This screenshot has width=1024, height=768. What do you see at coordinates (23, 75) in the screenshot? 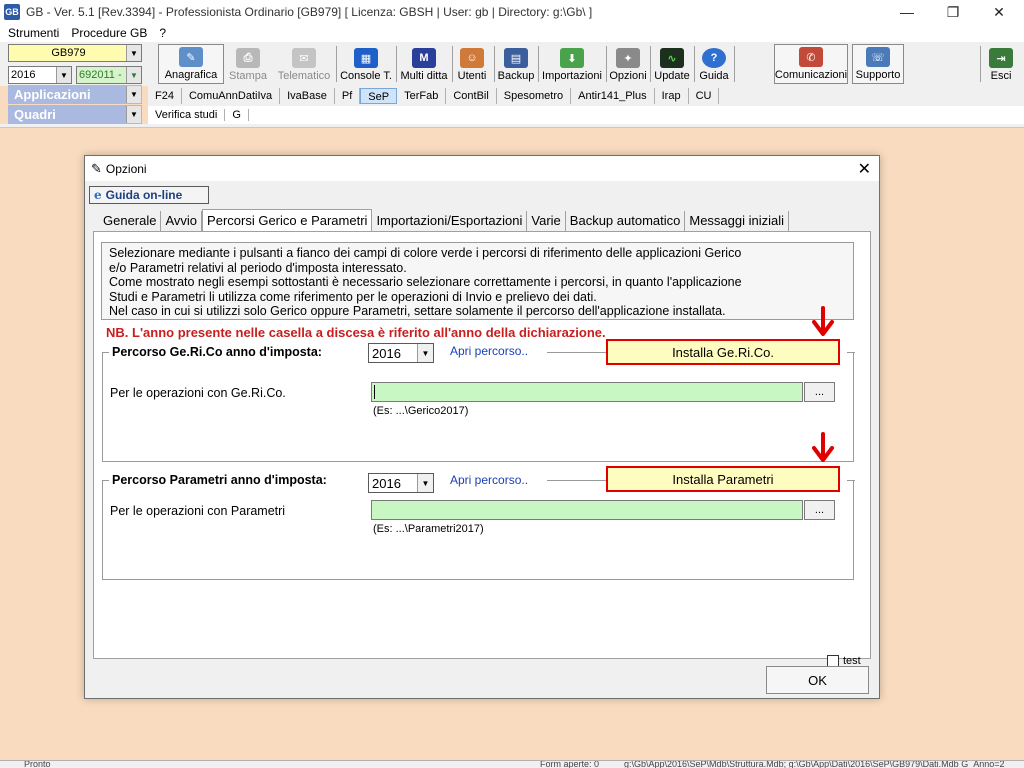
I see `year-select-value: 2016` at bounding box center [23, 75].